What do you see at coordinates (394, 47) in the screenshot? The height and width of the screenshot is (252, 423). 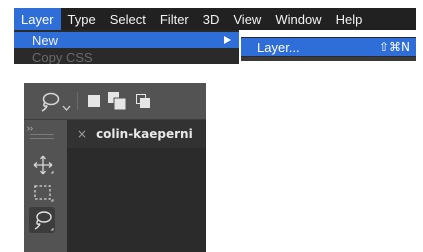 I see `menu-item-new-layer-shortcut: ⇧⌘N` at bounding box center [394, 47].